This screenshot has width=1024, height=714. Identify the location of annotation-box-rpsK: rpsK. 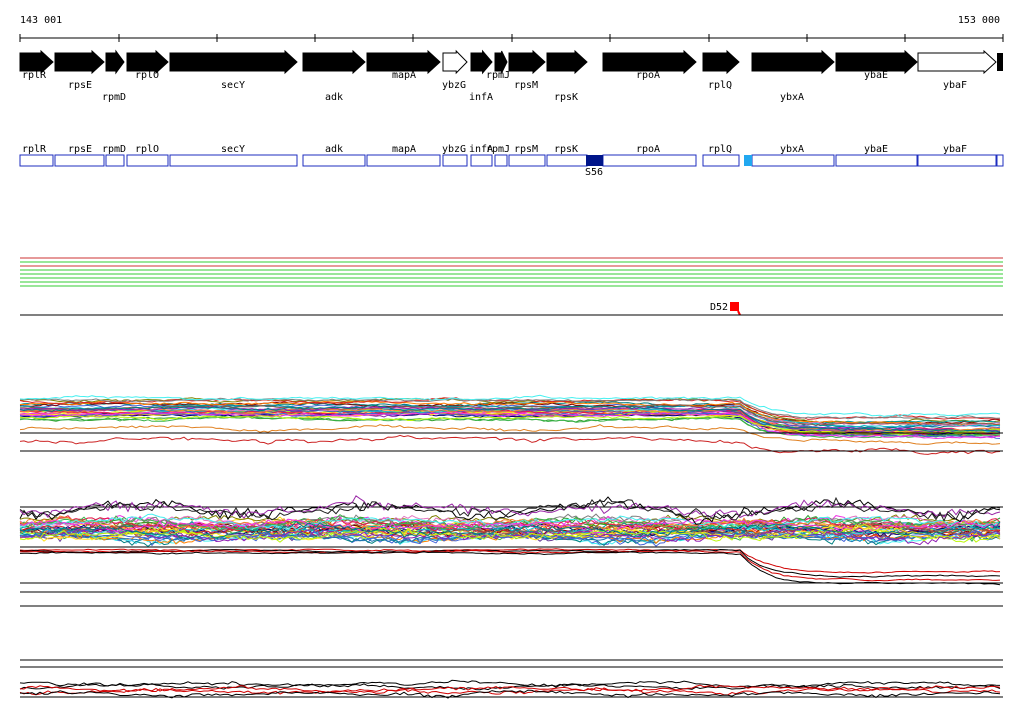
(567, 155).